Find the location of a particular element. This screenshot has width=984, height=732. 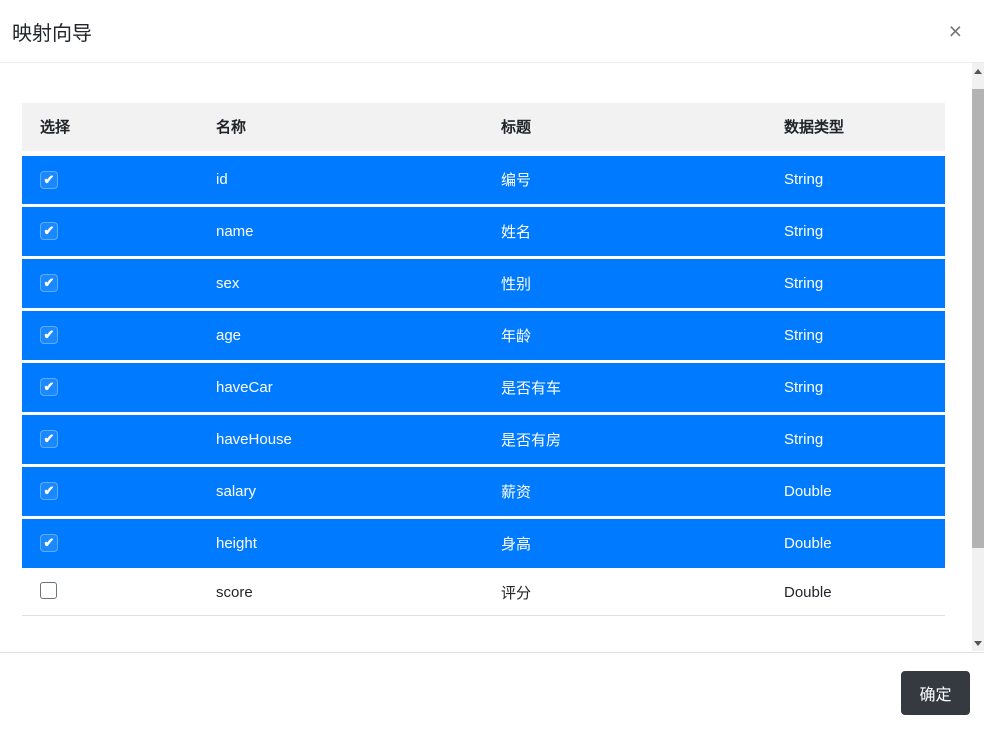

header-caption: 标题 is located at coordinates (624, 129).